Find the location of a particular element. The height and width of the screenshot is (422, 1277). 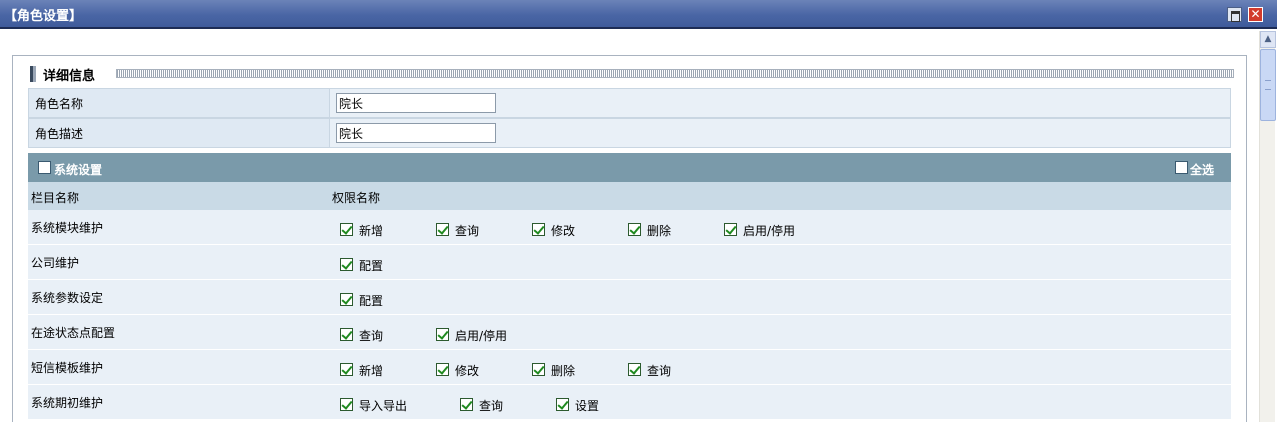

section-header: 详细信息 is located at coordinates (633, 74).